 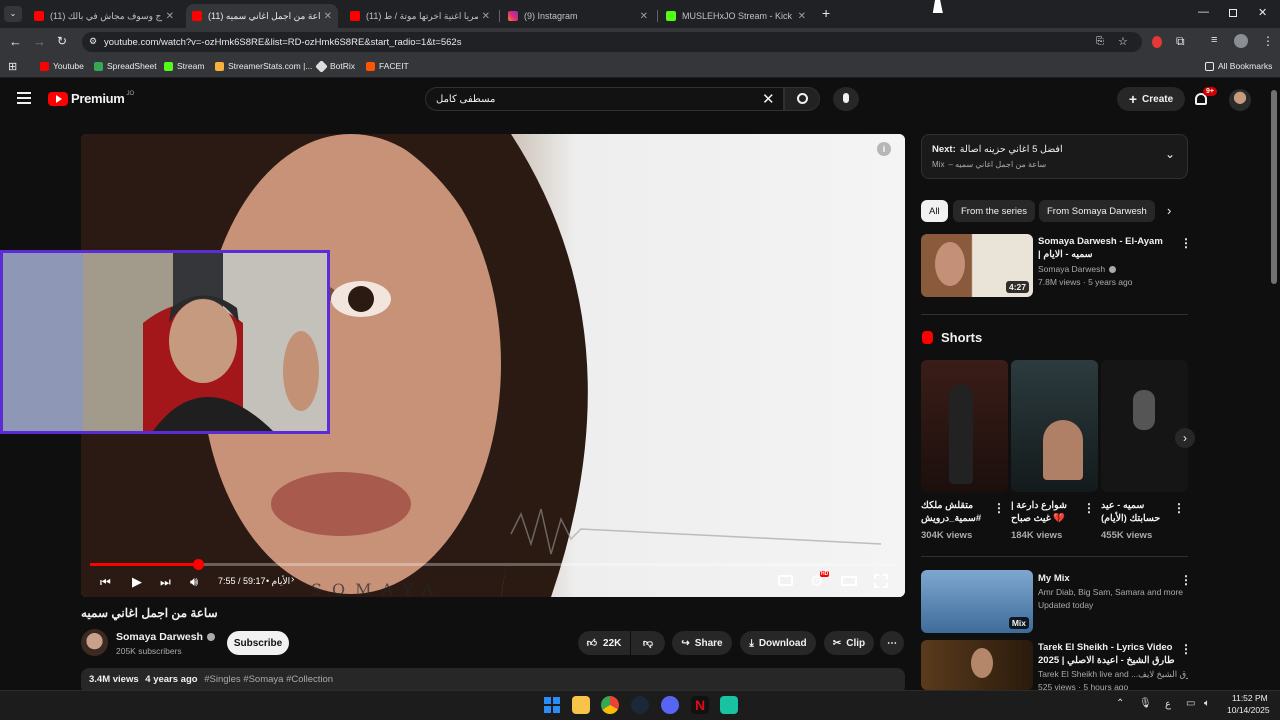 I want to click on bookmark-star-icon: ☆, so click(x=1123, y=41).